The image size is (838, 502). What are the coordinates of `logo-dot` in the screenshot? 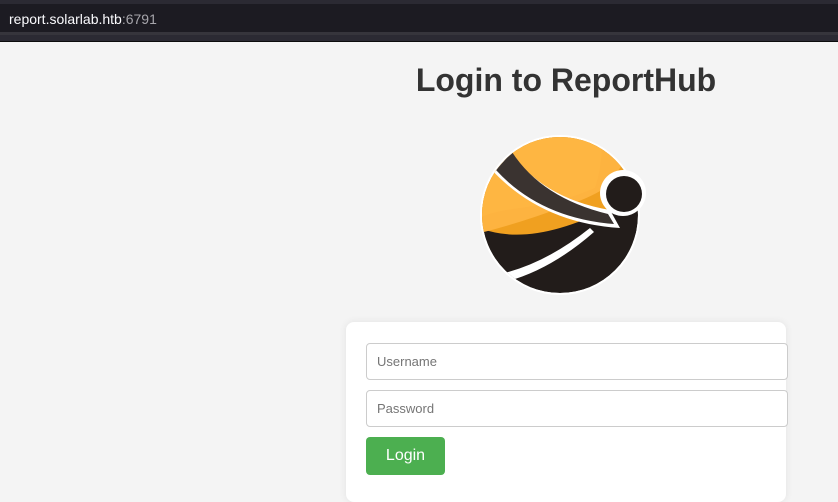 It's located at (624, 194).